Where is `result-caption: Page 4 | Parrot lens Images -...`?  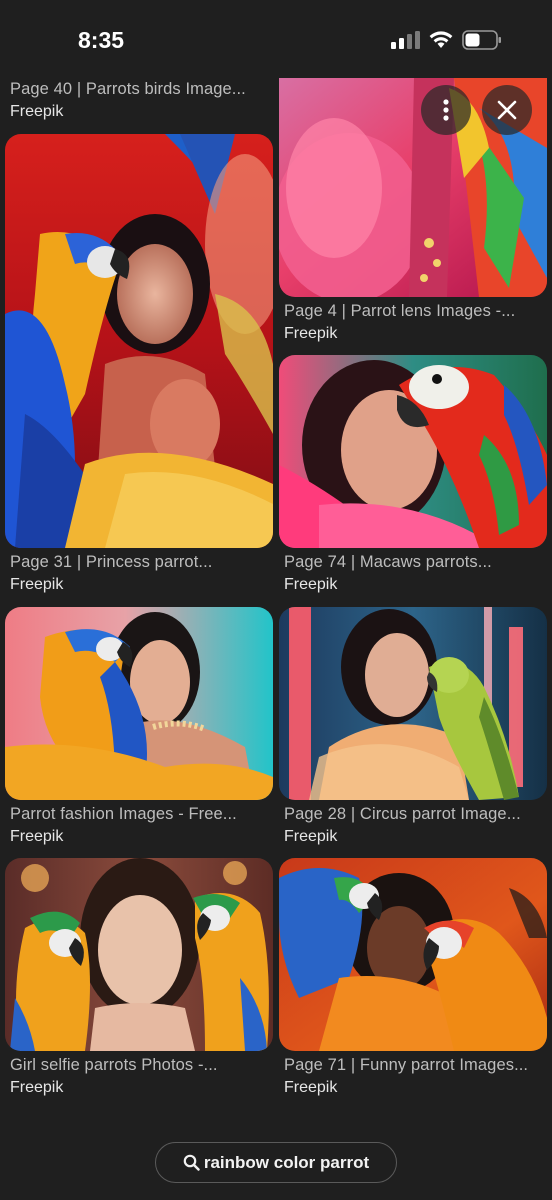
result-caption: Page 4 | Parrot lens Images -... is located at coordinates (415, 311).